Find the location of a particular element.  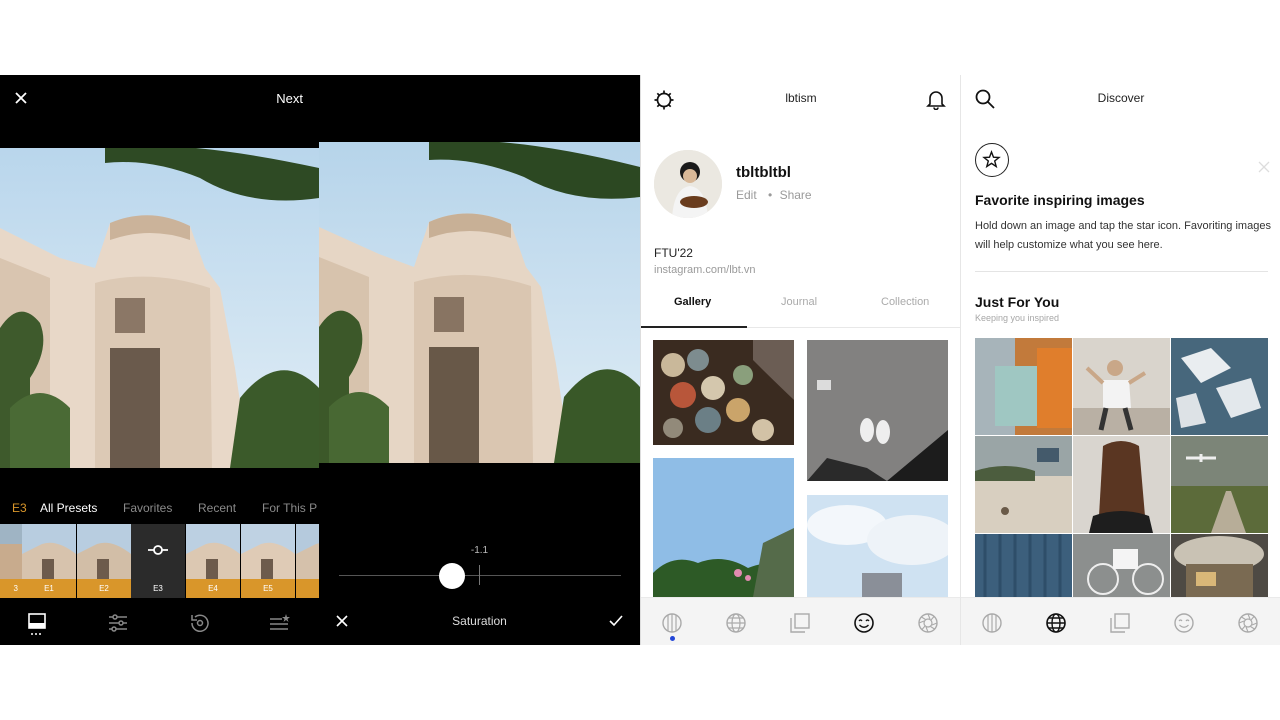

section-subtitle: Keeping you inspired is located at coordinates (1017, 318).